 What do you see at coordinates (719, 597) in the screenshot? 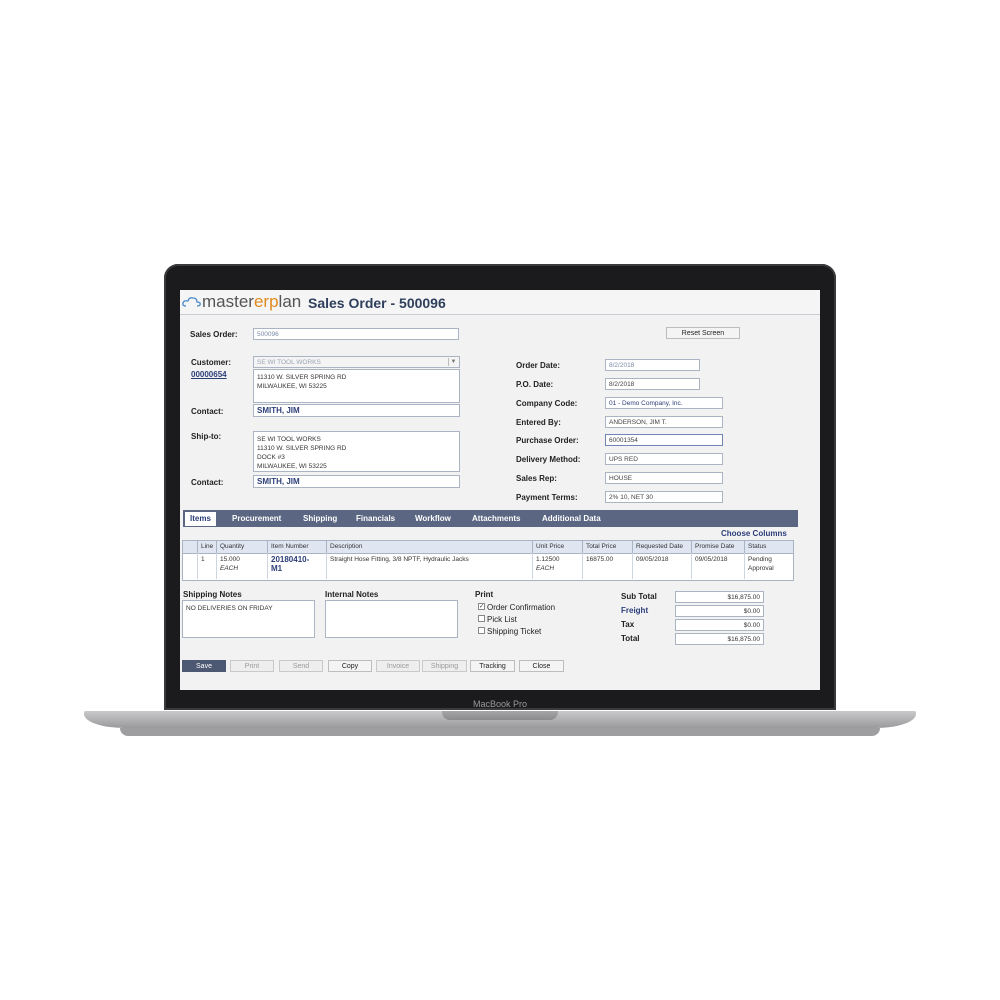
I see `subtotal-value: $16,875.00` at bounding box center [719, 597].